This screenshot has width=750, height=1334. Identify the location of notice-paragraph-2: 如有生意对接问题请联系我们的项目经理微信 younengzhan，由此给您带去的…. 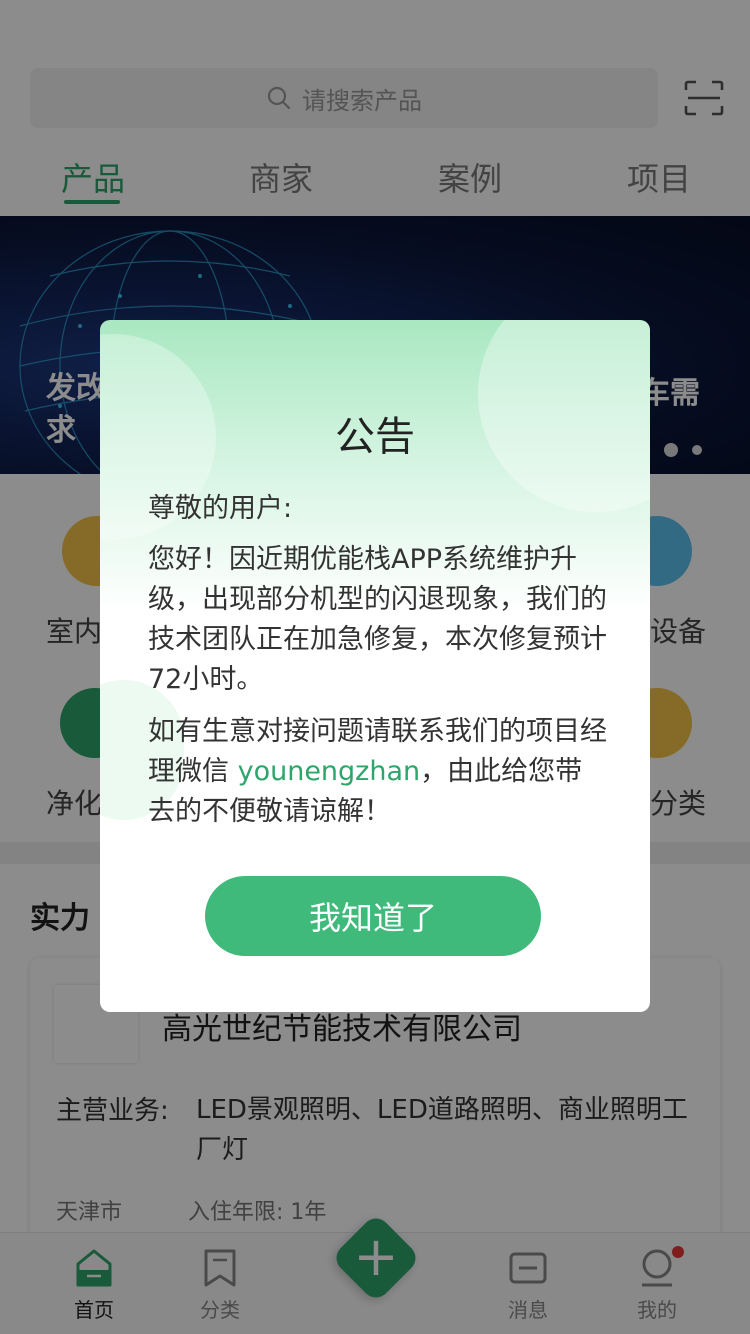
(377, 771).